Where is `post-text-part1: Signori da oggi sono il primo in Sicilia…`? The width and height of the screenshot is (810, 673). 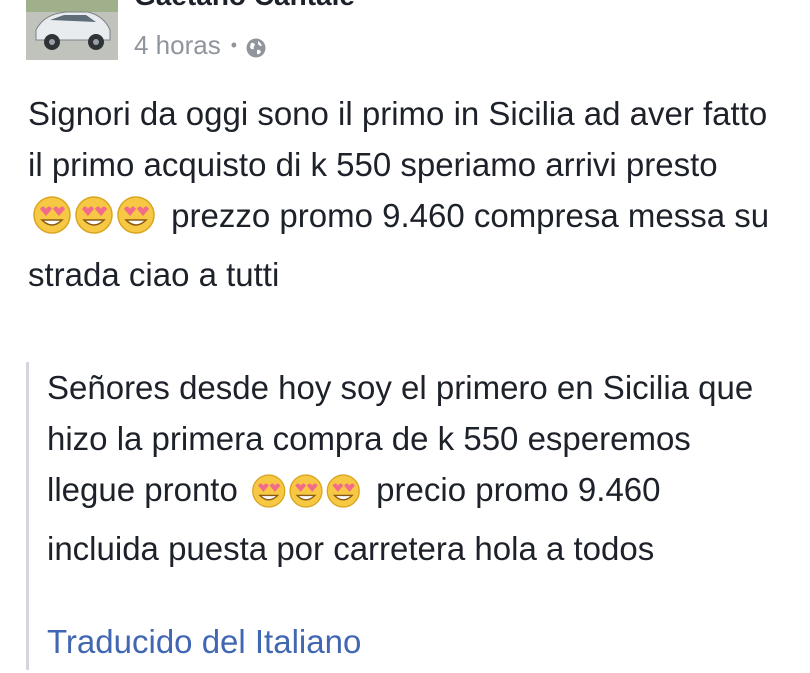 post-text-part1: Signori da oggi sono il primo in Sicilia… is located at coordinates (398, 139).